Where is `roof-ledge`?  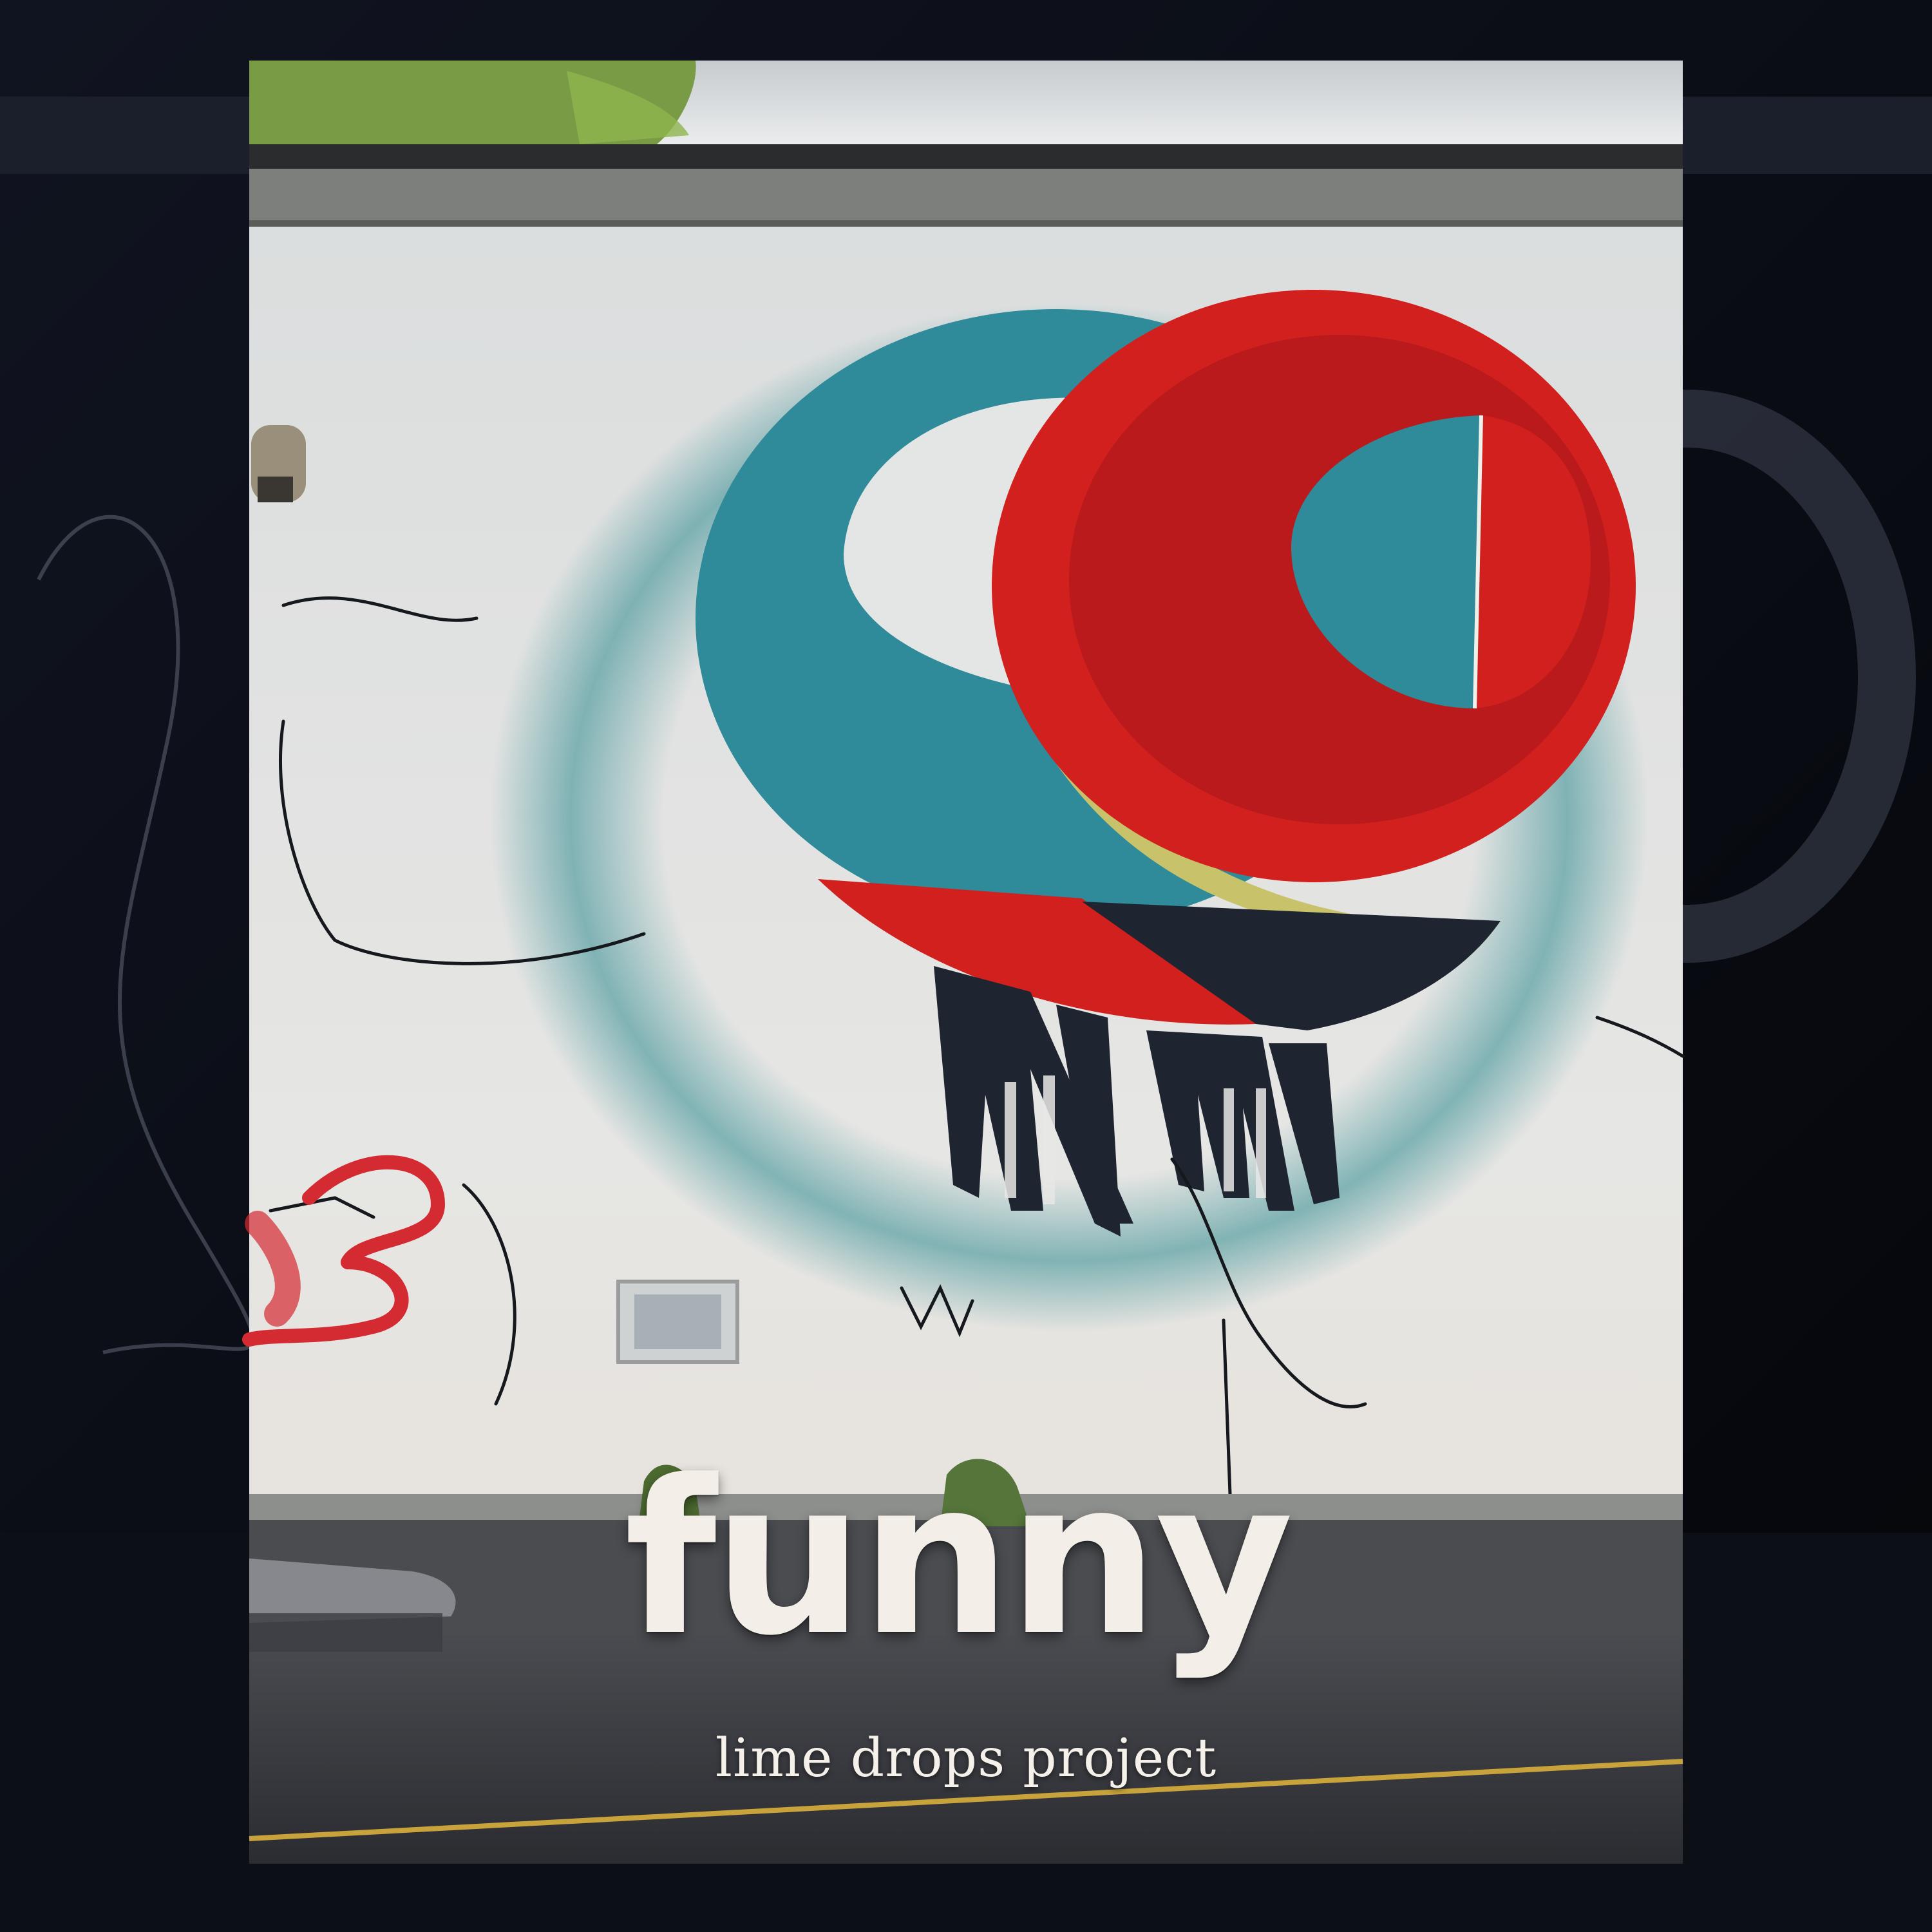 roof-ledge is located at coordinates (966, 156).